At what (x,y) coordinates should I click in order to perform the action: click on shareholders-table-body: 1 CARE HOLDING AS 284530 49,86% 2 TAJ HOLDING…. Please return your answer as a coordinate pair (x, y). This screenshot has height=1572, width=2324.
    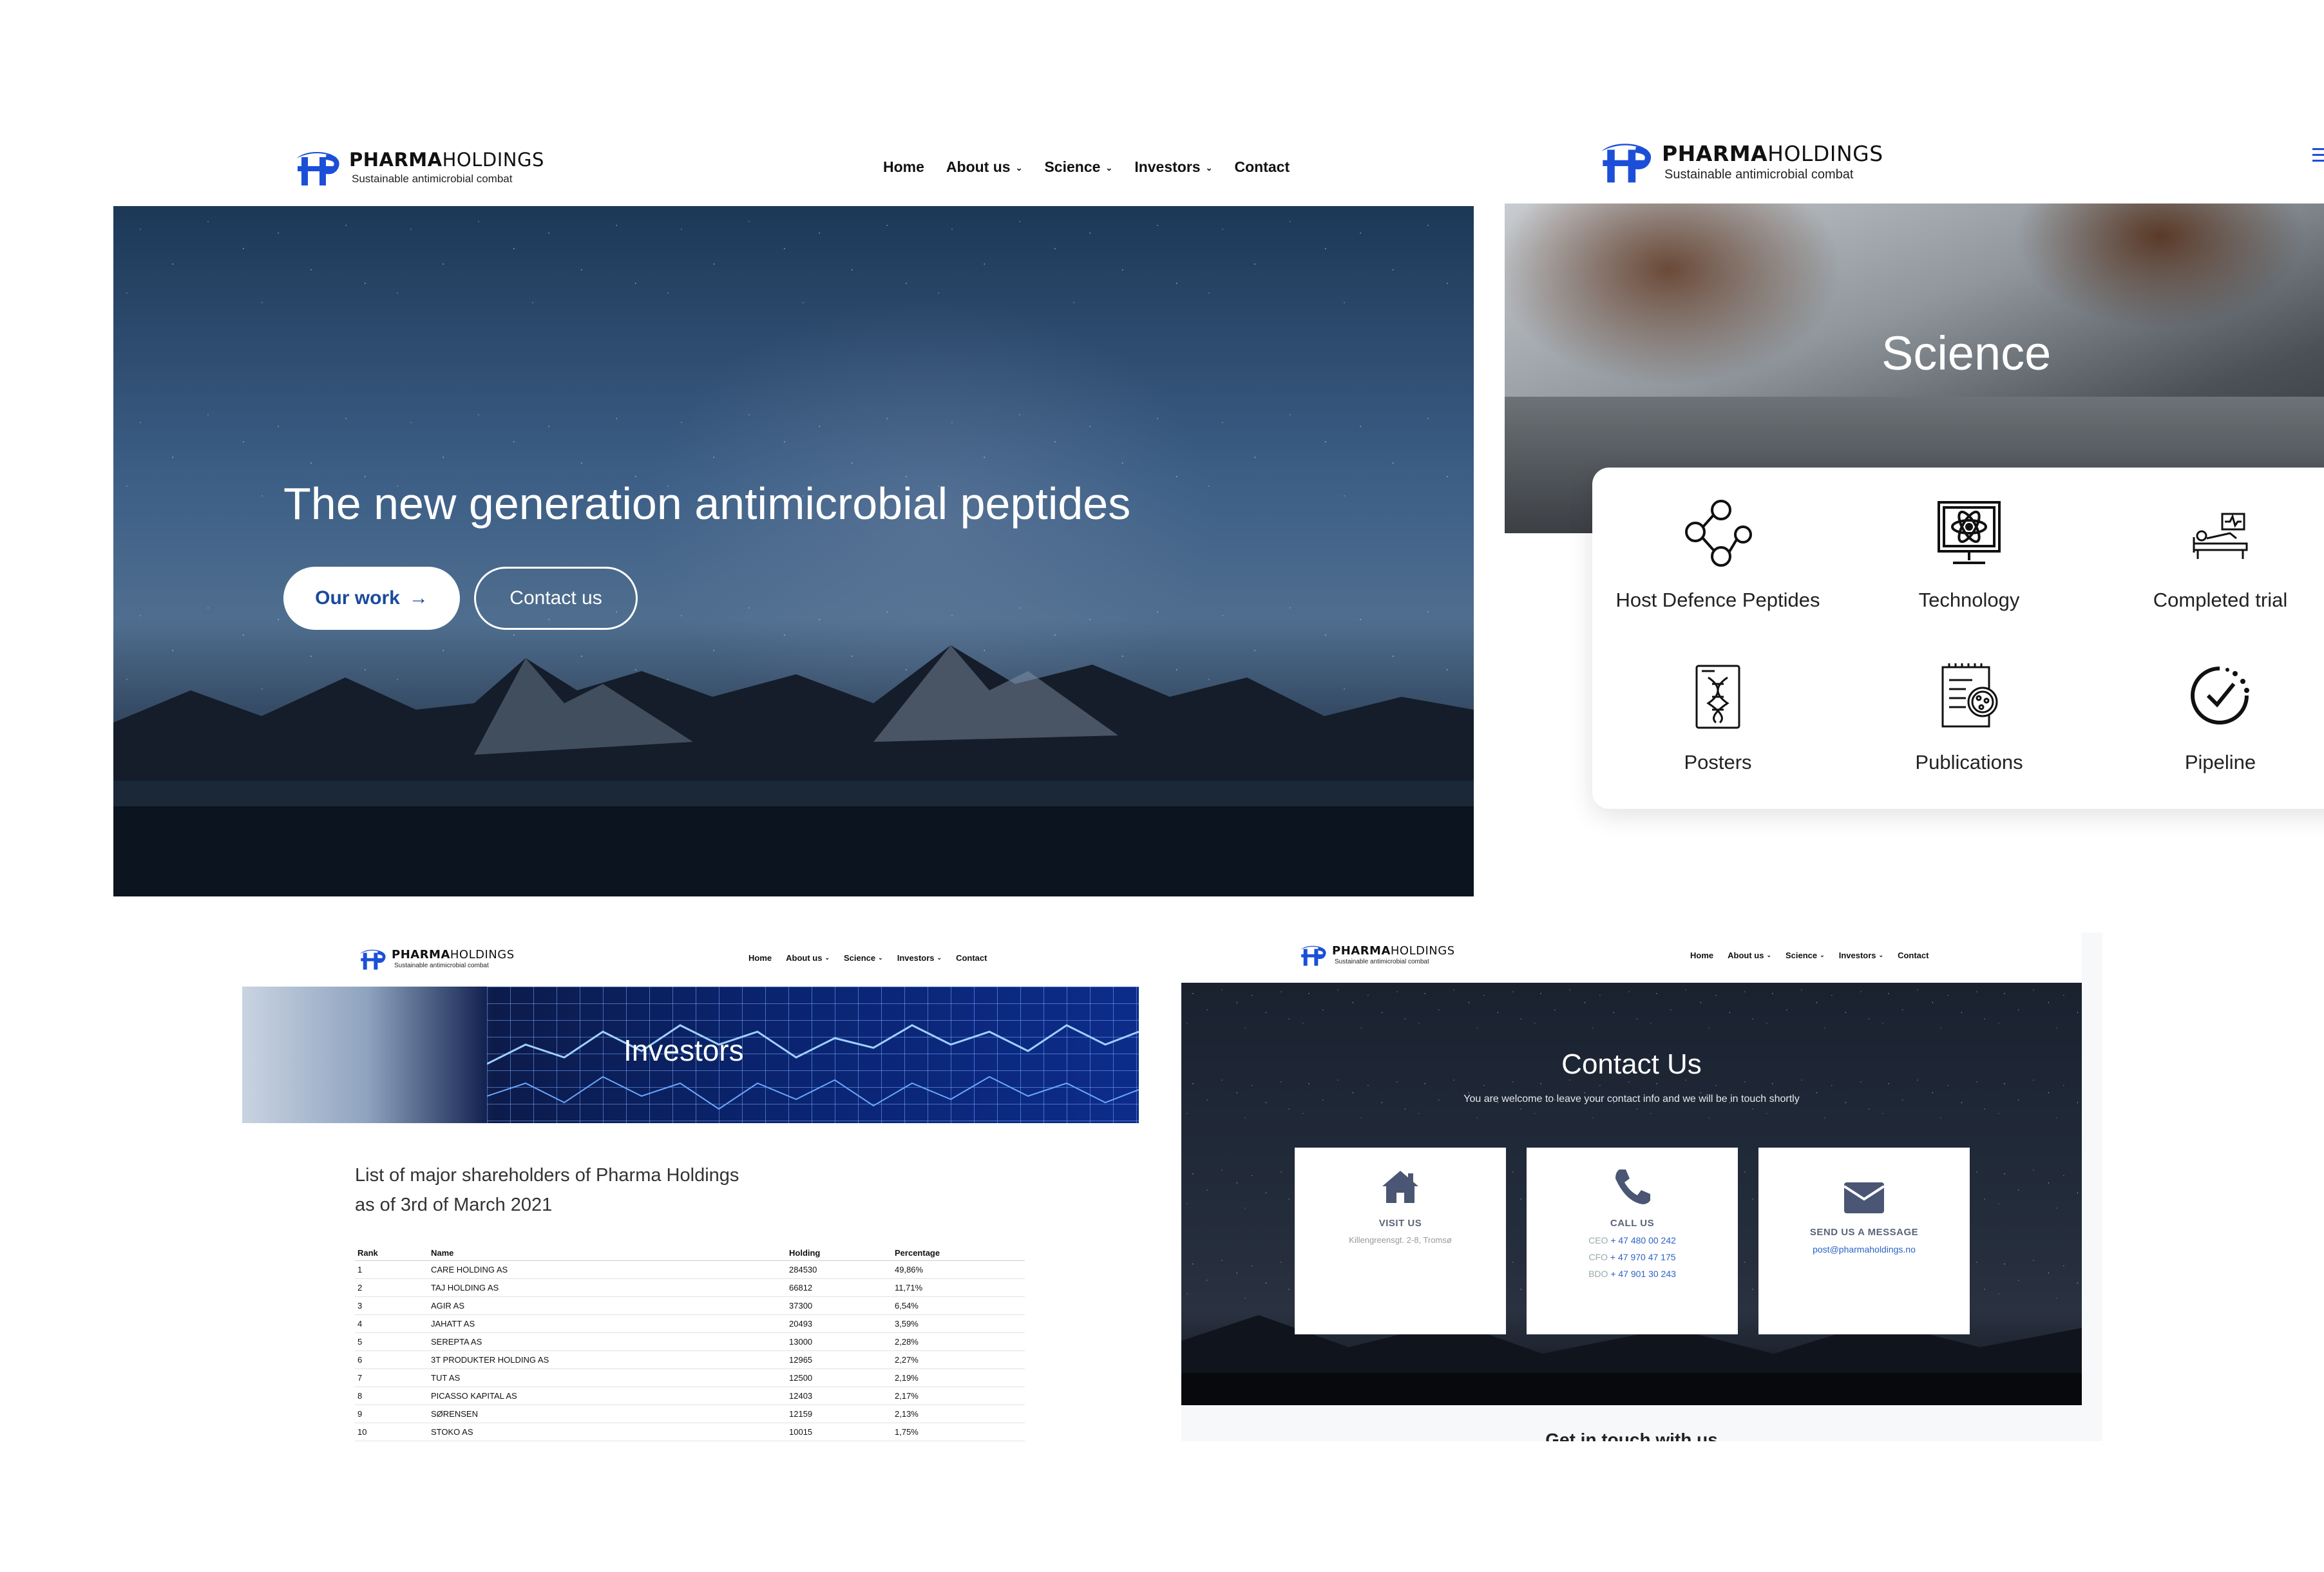
    Looking at the image, I should click on (690, 1351).